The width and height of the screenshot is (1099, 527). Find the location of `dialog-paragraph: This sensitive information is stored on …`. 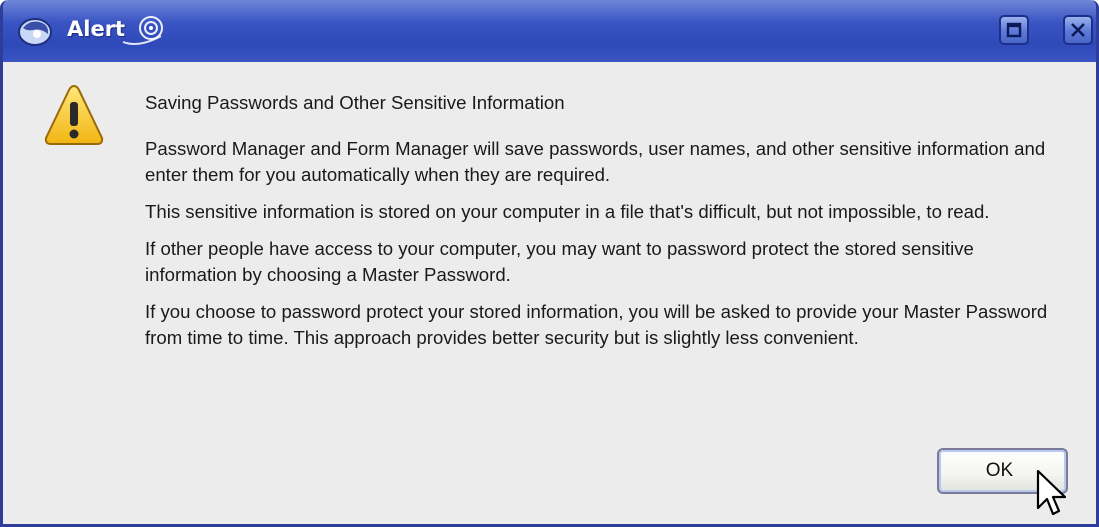

dialog-paragraph: This sensitive information is stored on … is located at coordinates (567, 211).